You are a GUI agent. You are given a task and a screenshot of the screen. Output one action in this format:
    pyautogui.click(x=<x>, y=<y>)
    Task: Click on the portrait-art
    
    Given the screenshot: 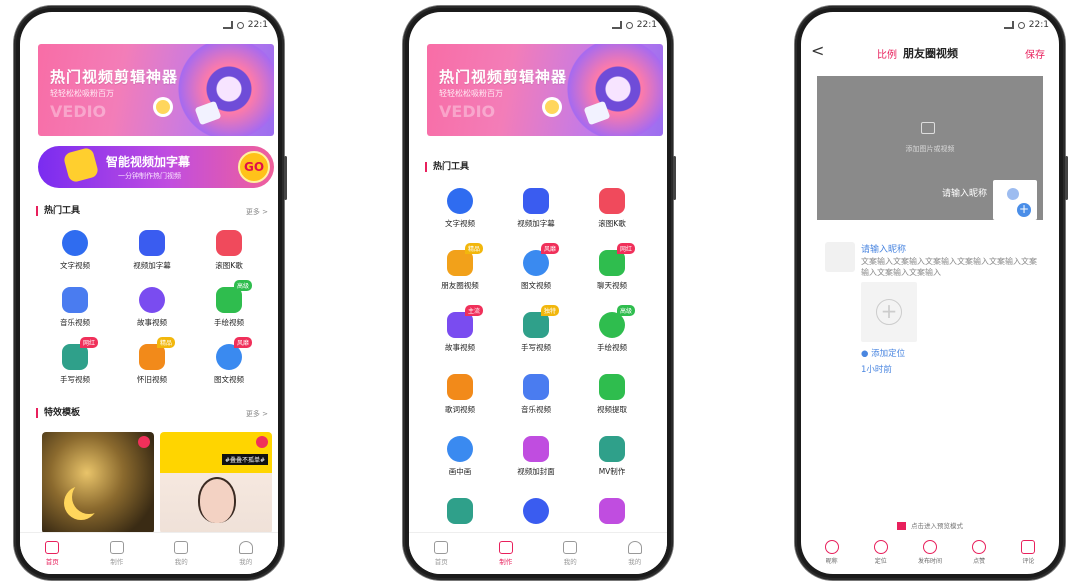 What is the action you would take?
    pyautogui.click(x=217, y=500)
    